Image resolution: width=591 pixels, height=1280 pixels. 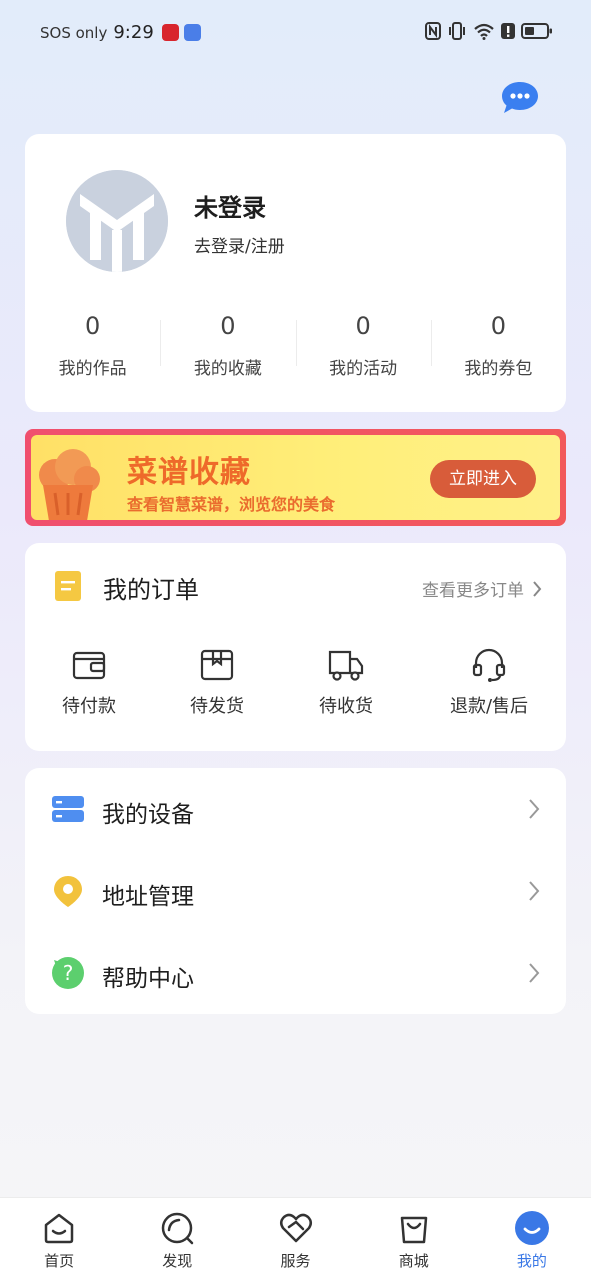 What do you see at coordinates (217, 683) in the screenshot?
I see `order-pending-shipment: 待发货` at bounding box center [217, 683].